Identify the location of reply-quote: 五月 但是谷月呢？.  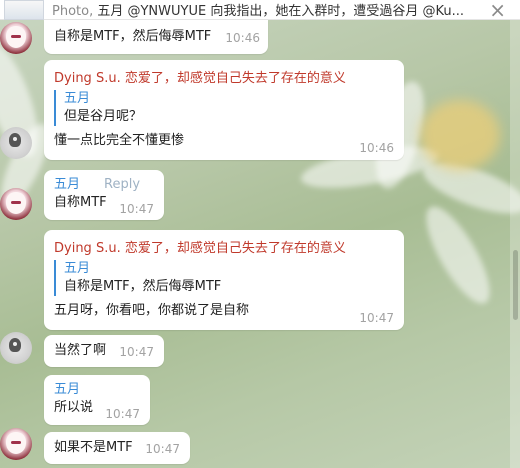
(226, 108).